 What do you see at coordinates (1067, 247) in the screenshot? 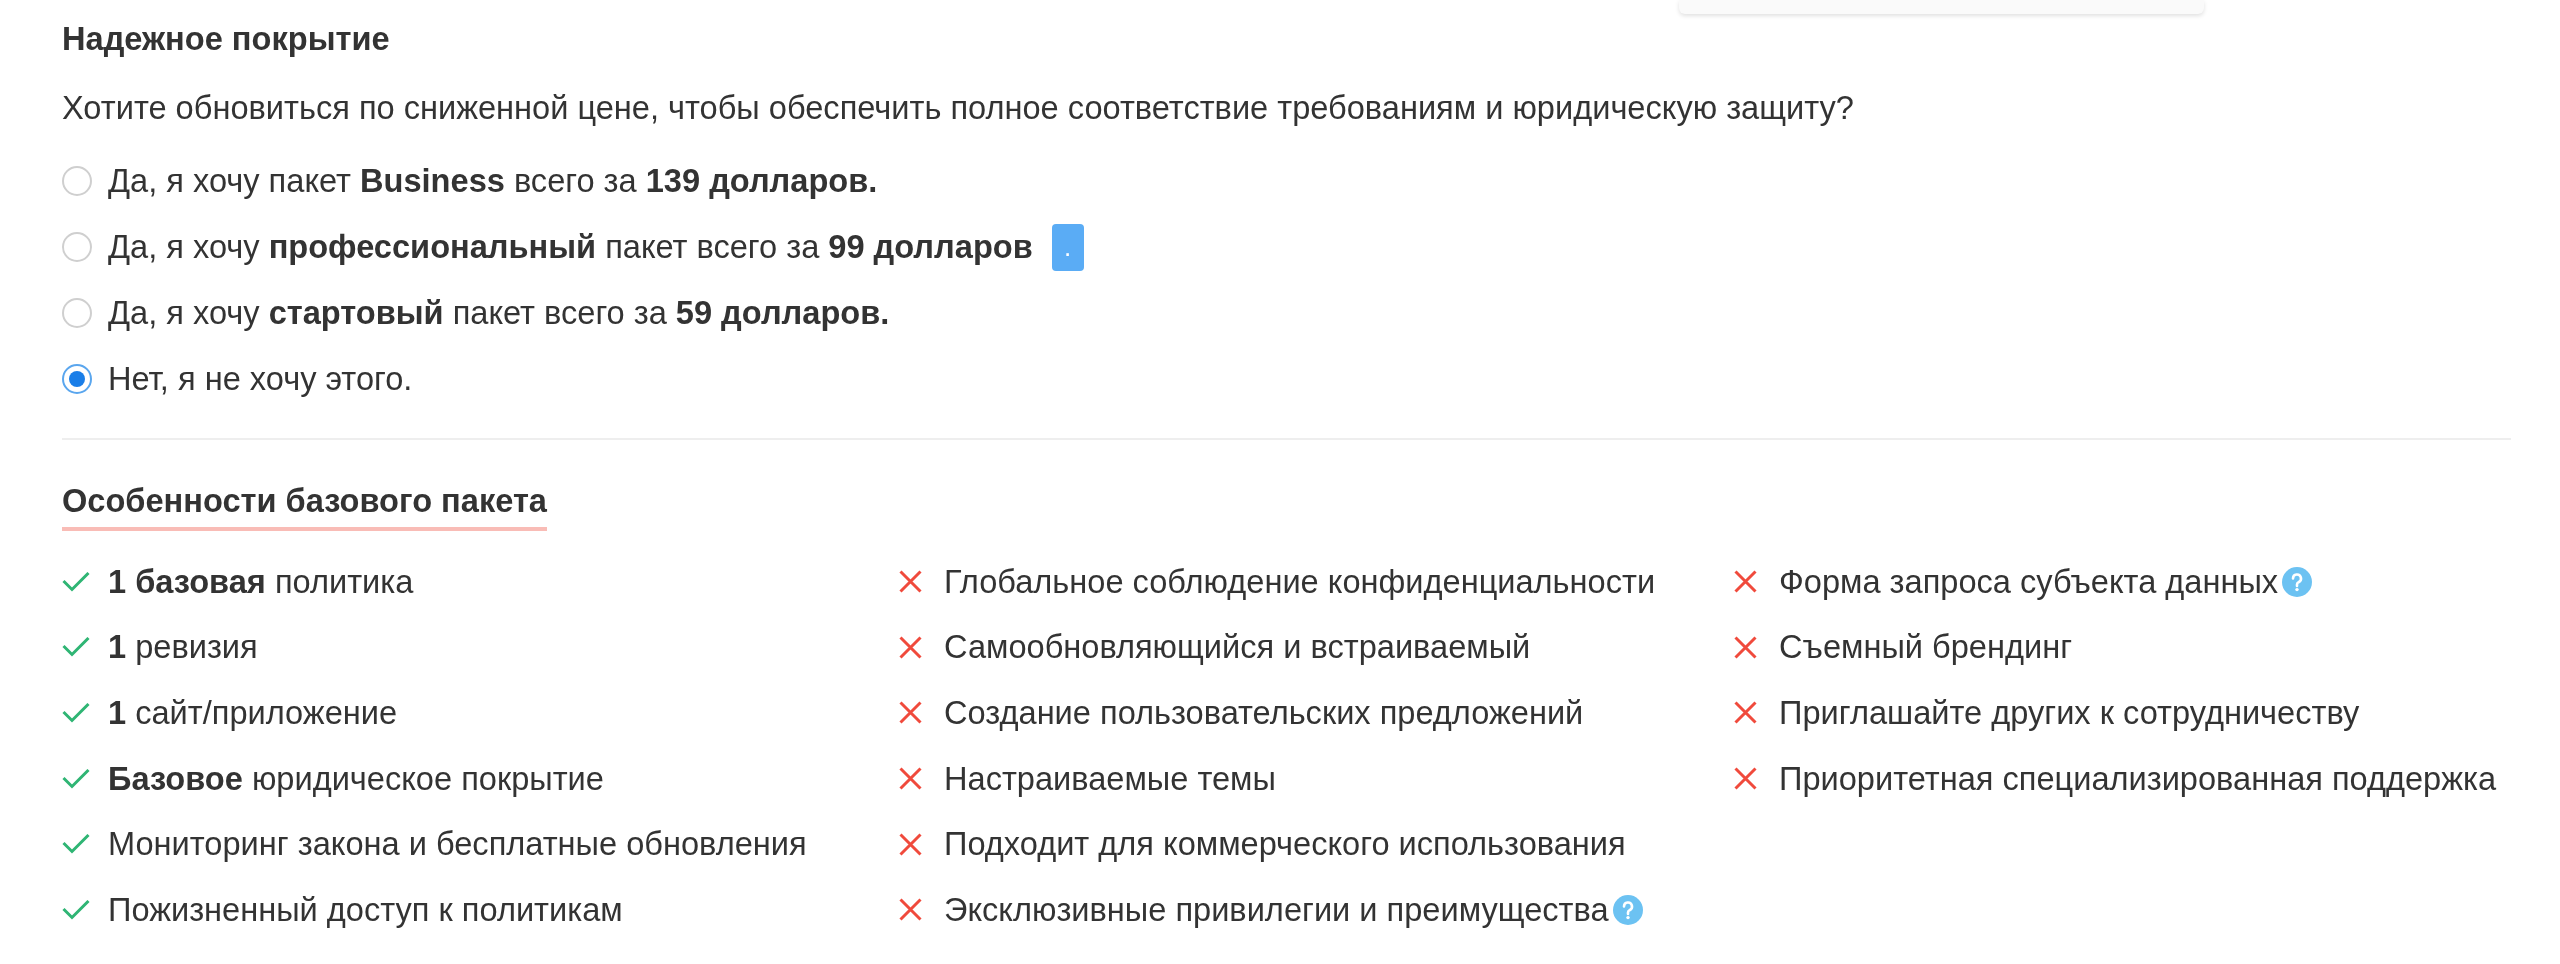
I see `info-badge: .` at bounding box center [1067, 247].